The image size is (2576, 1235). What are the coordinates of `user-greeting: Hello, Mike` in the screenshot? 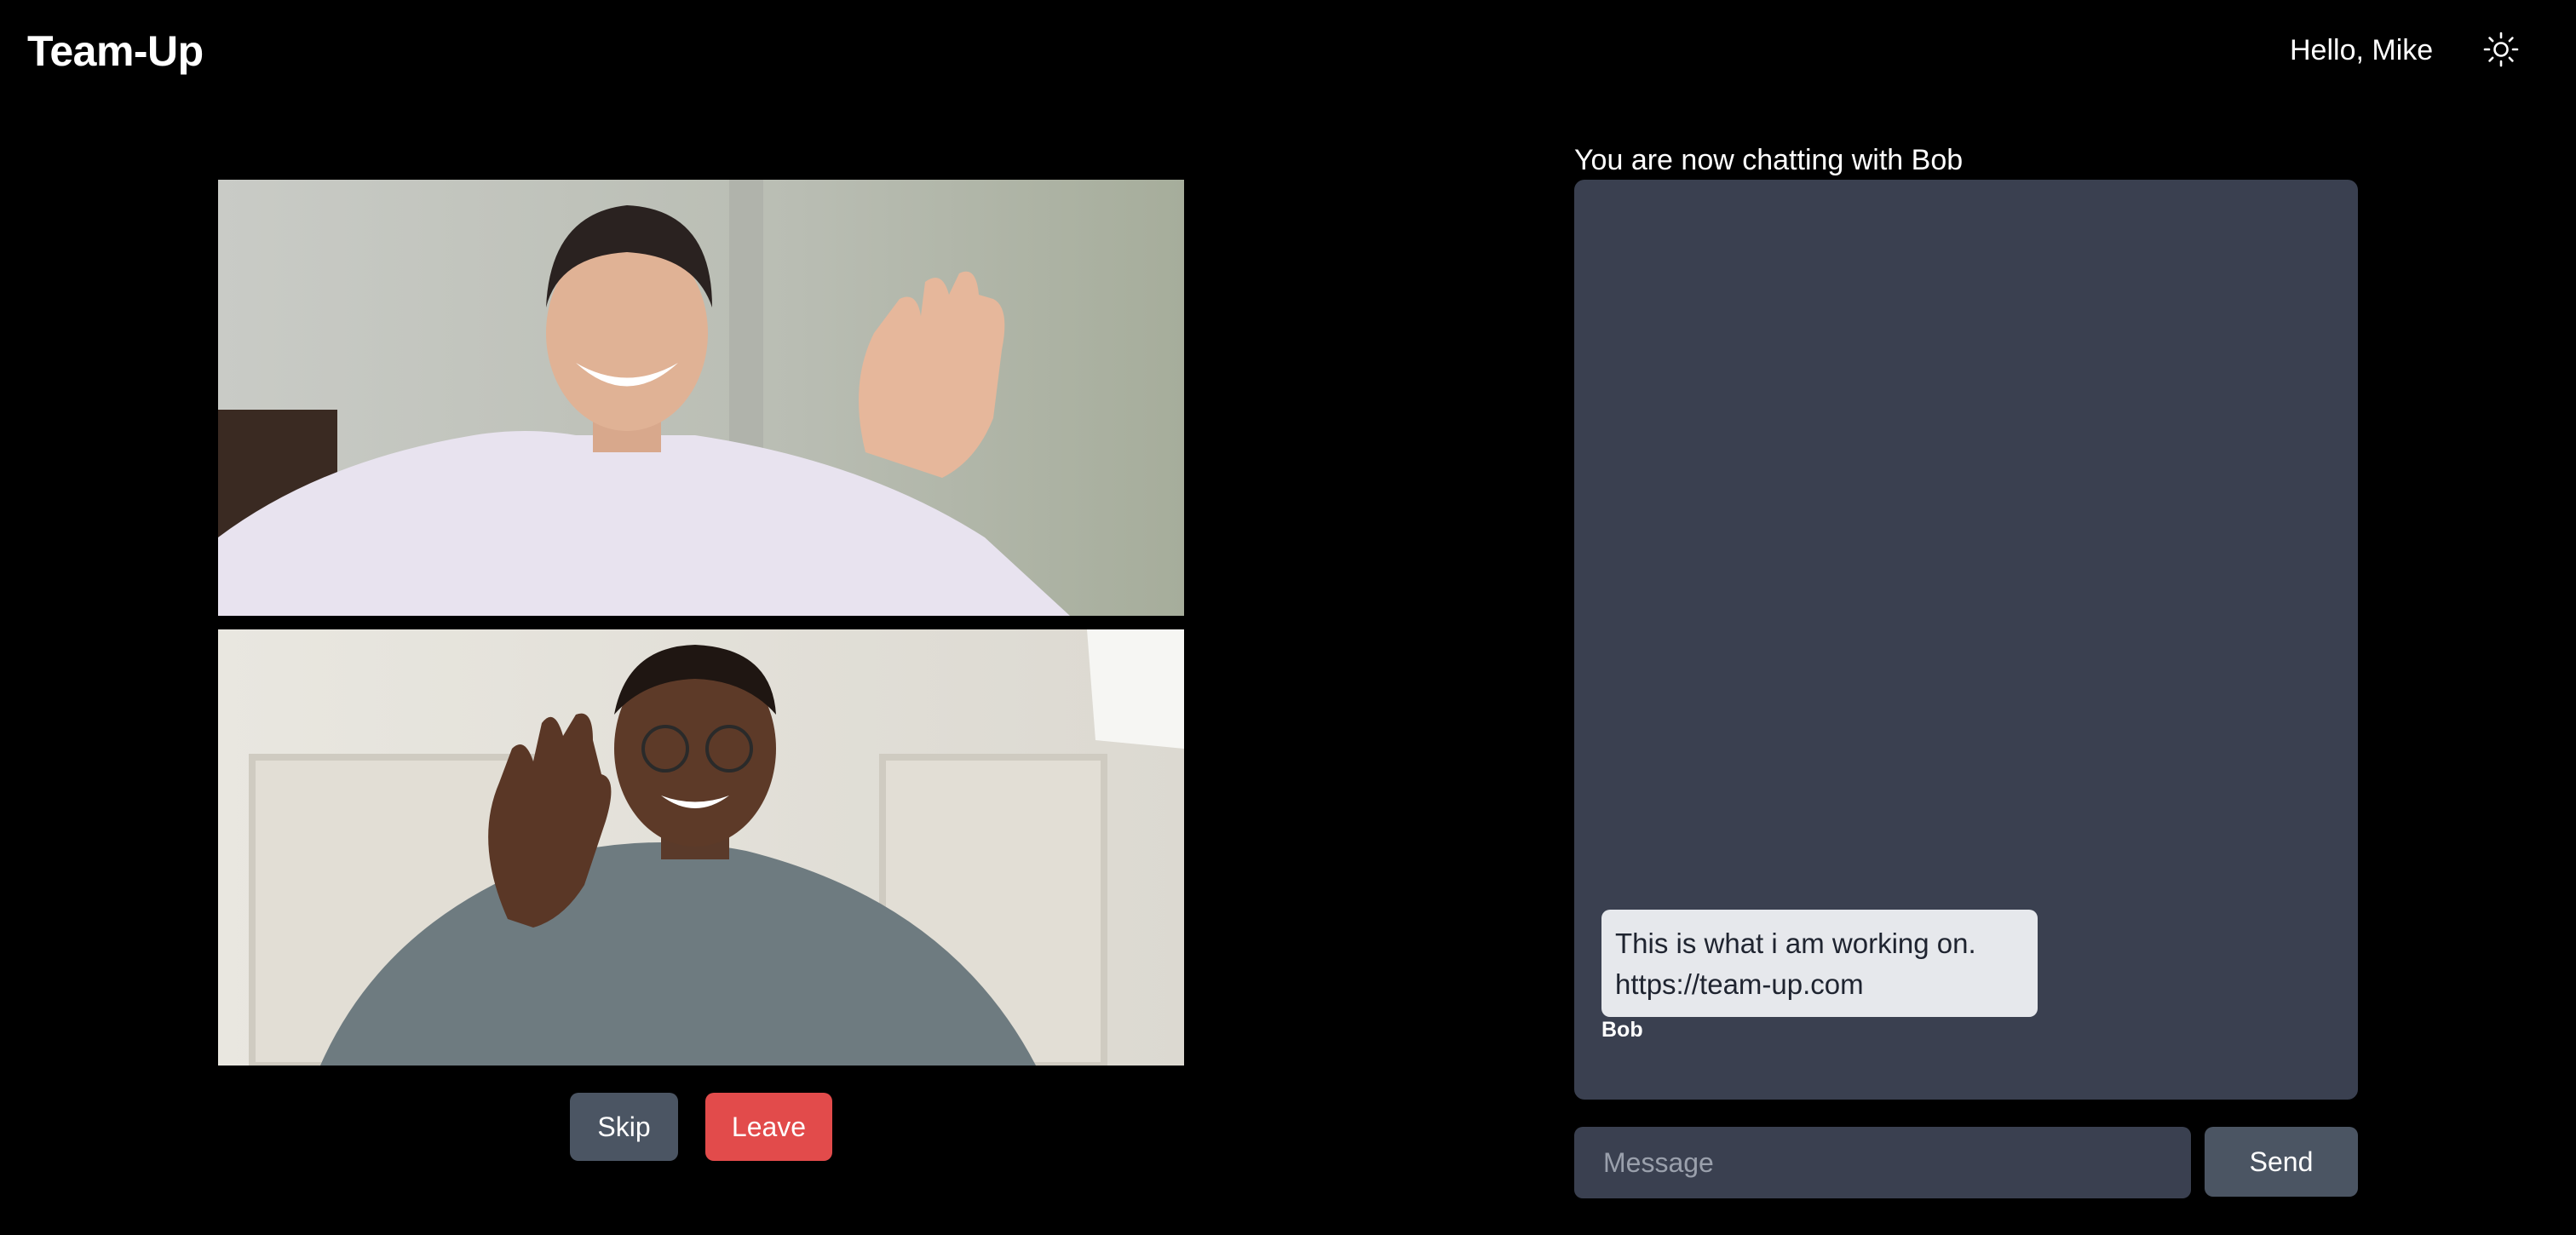 It's located at (2362, 50).